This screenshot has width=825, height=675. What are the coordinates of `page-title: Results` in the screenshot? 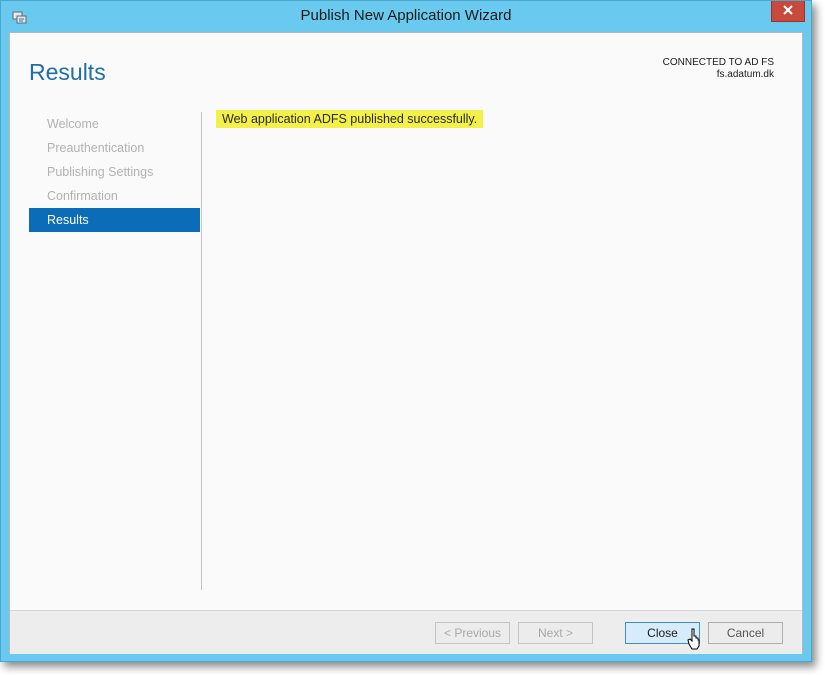 It's located at (67, 72).